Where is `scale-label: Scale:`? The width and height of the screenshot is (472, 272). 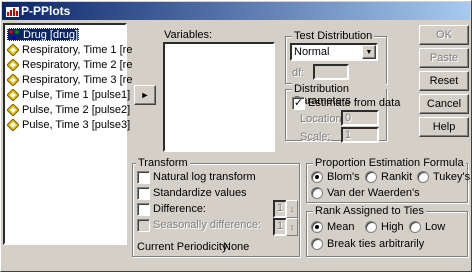 scale-label: Scale: is located at coordinates (315, 137).